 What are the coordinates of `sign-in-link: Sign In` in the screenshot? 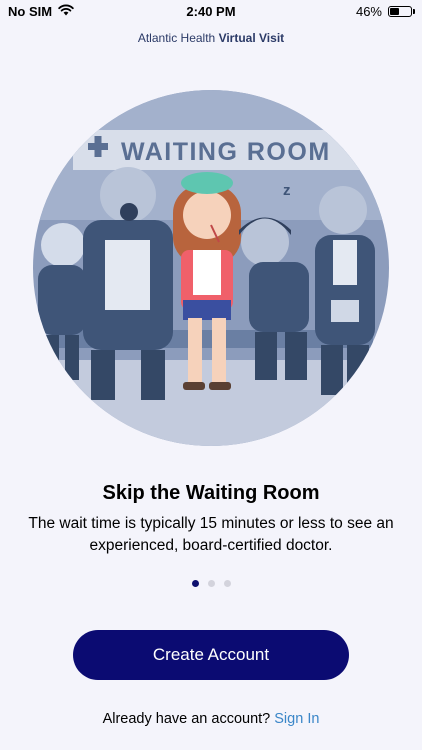 It's located at (296, 719).